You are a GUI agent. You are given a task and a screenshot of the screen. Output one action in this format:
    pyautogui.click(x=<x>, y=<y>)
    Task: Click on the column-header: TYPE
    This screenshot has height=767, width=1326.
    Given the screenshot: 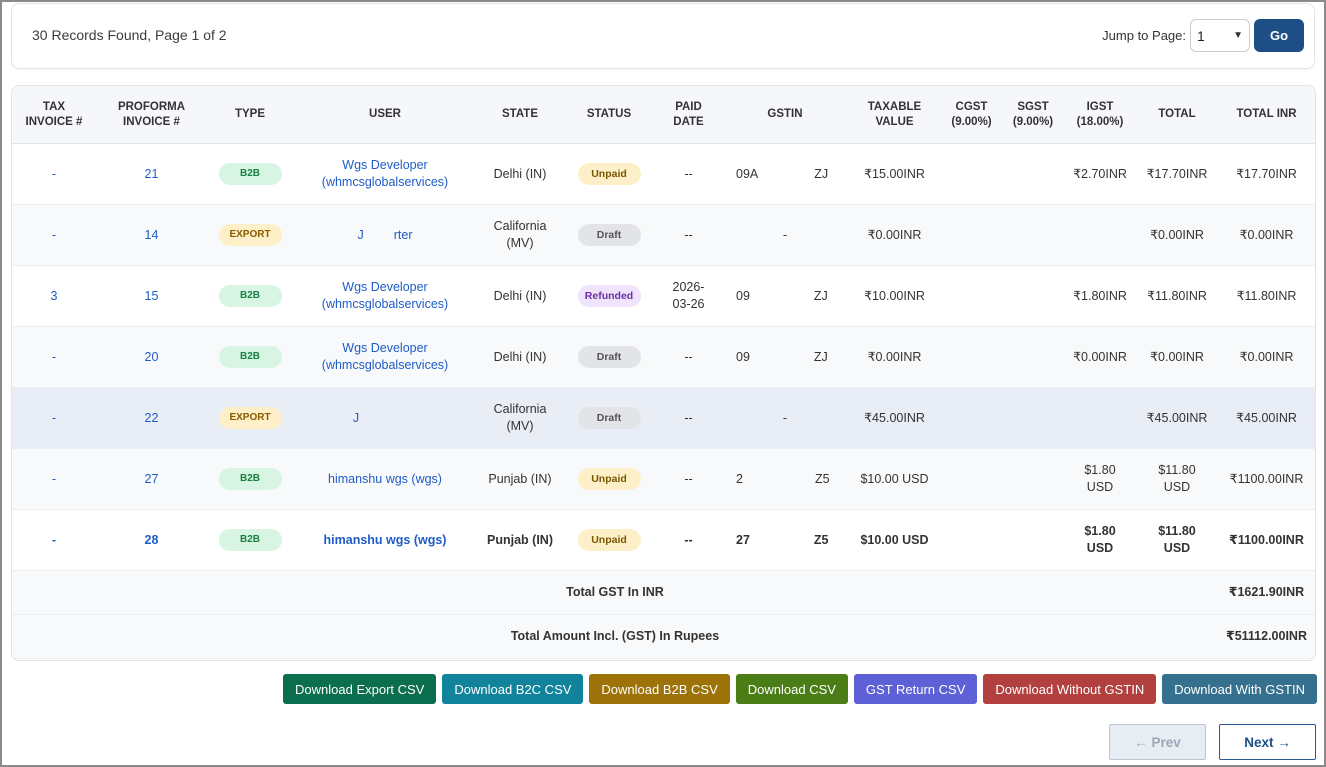 What is the action you would take?
    pyautogui.click(x=250, y=115)
    